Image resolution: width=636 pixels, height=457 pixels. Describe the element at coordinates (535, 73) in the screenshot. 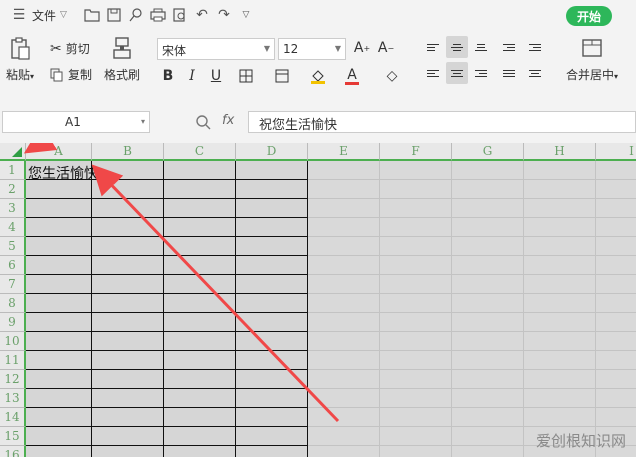

I see `distributed-align-icon` at that location.